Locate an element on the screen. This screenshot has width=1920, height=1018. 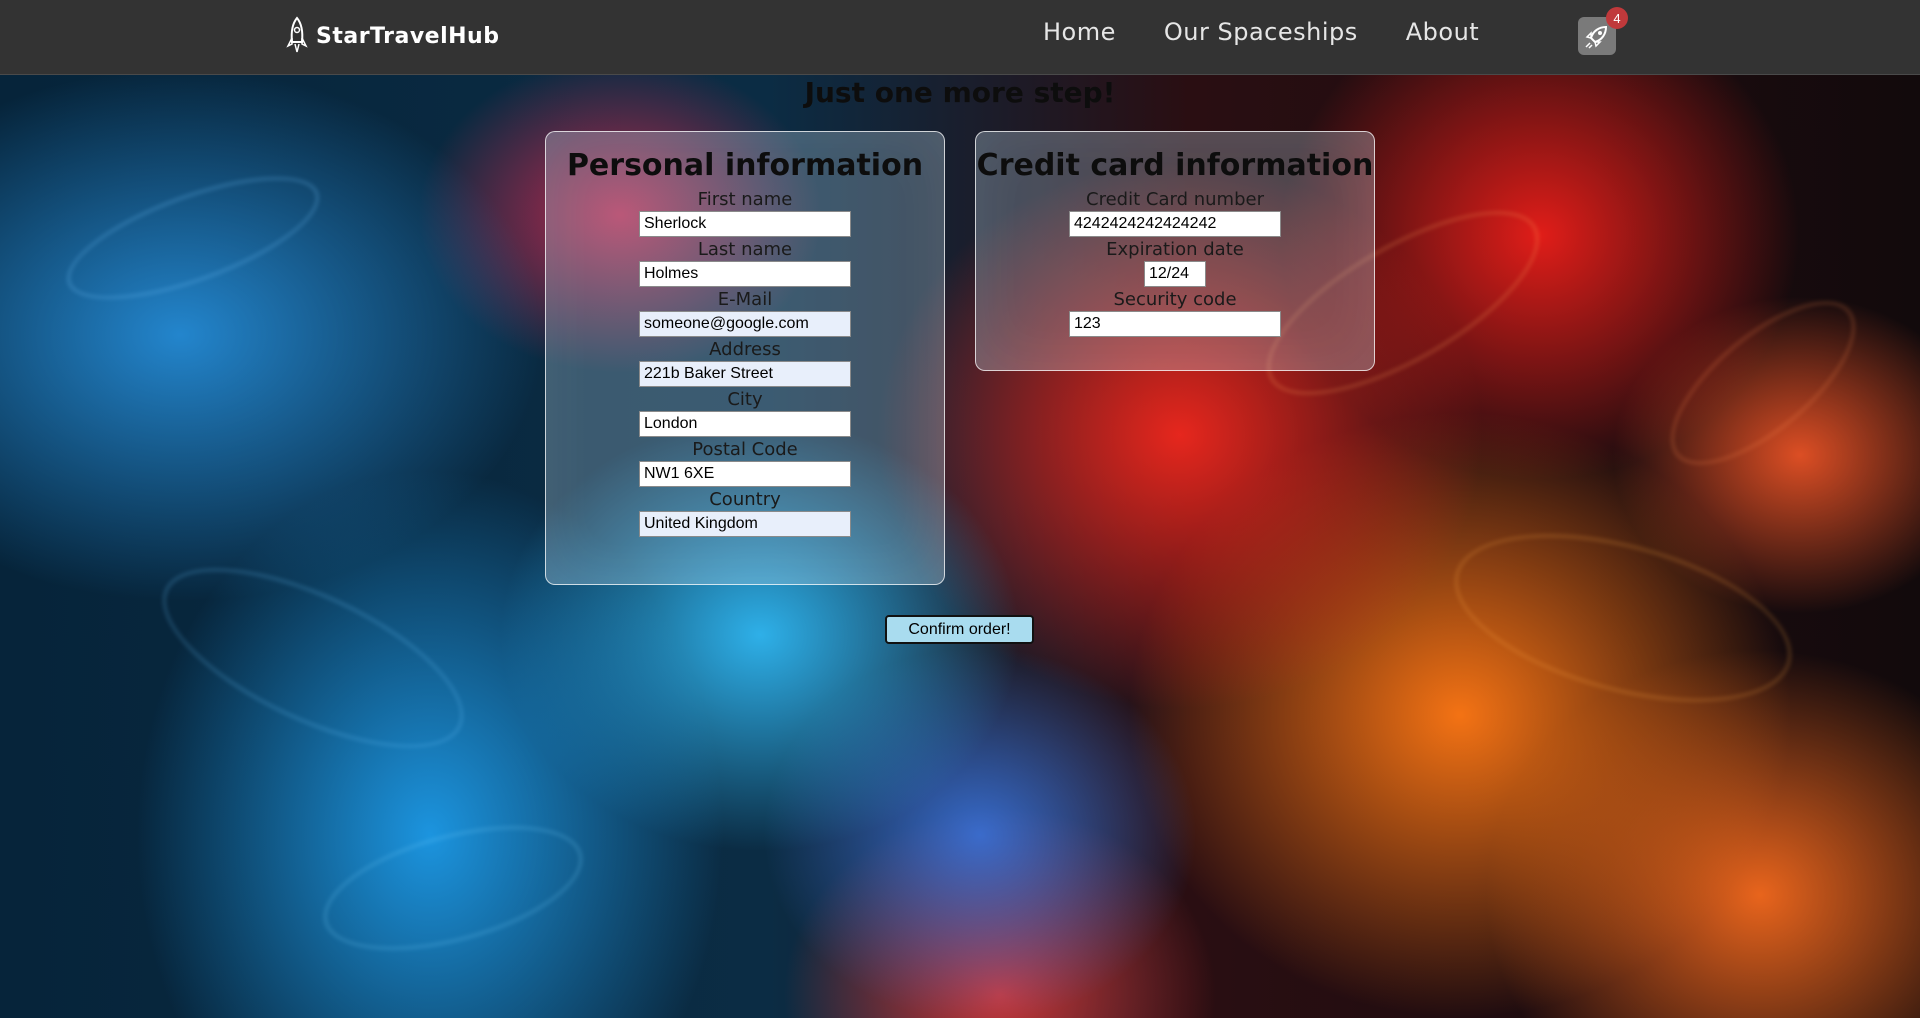
first-name-field: First name is located at coordinates (745, 213).